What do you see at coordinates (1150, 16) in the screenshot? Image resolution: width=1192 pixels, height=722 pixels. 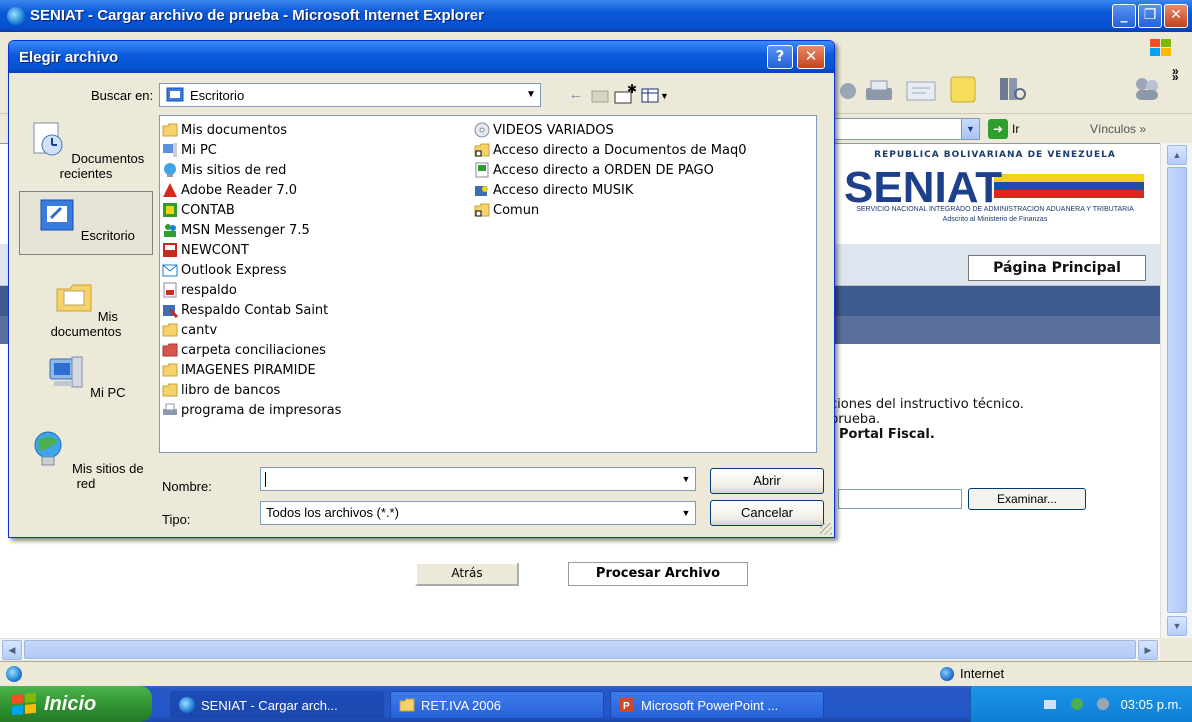 I see `restore-button: ❐` at bounding box center [1150, 16].